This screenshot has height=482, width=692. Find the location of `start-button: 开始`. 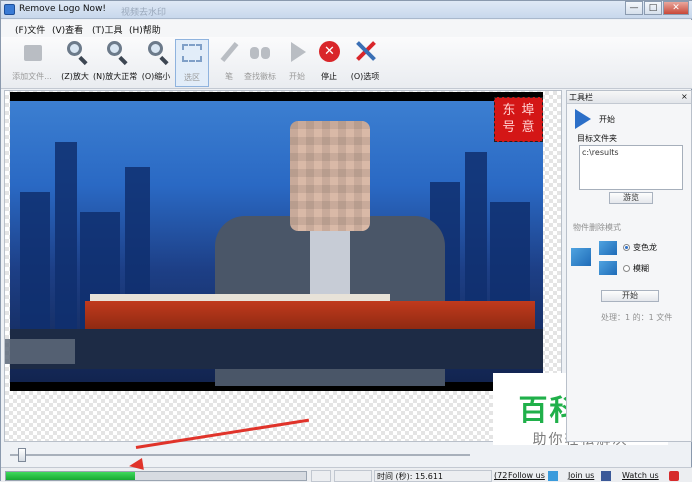

start-button: 开始 is located at coordinates (297, 63).